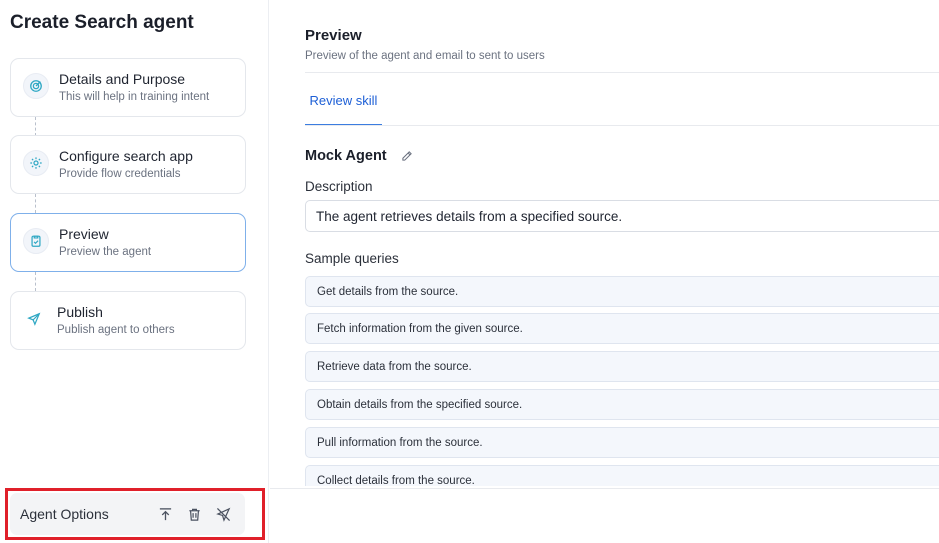  Describe the element at coordinates (126, 156) in the screenshot. I see `step-title: Configure search app` at that location.